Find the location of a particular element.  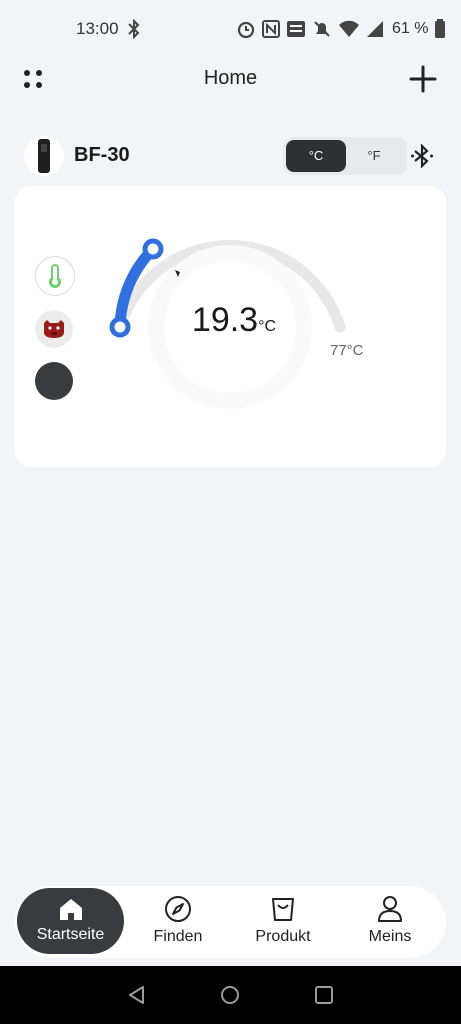

person-icon is located at coordinates (390, 909).